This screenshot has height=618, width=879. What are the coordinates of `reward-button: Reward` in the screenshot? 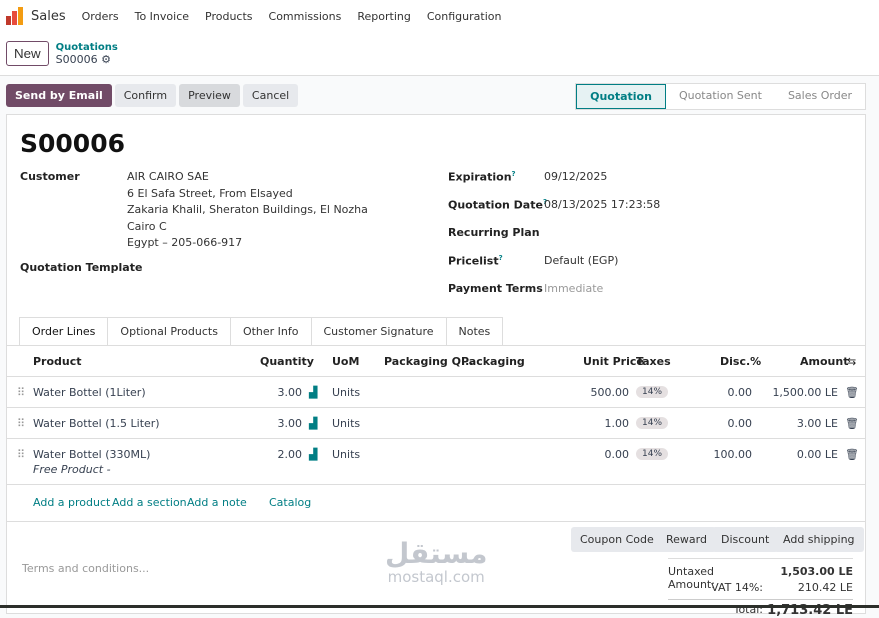 It's located at (686, 539).